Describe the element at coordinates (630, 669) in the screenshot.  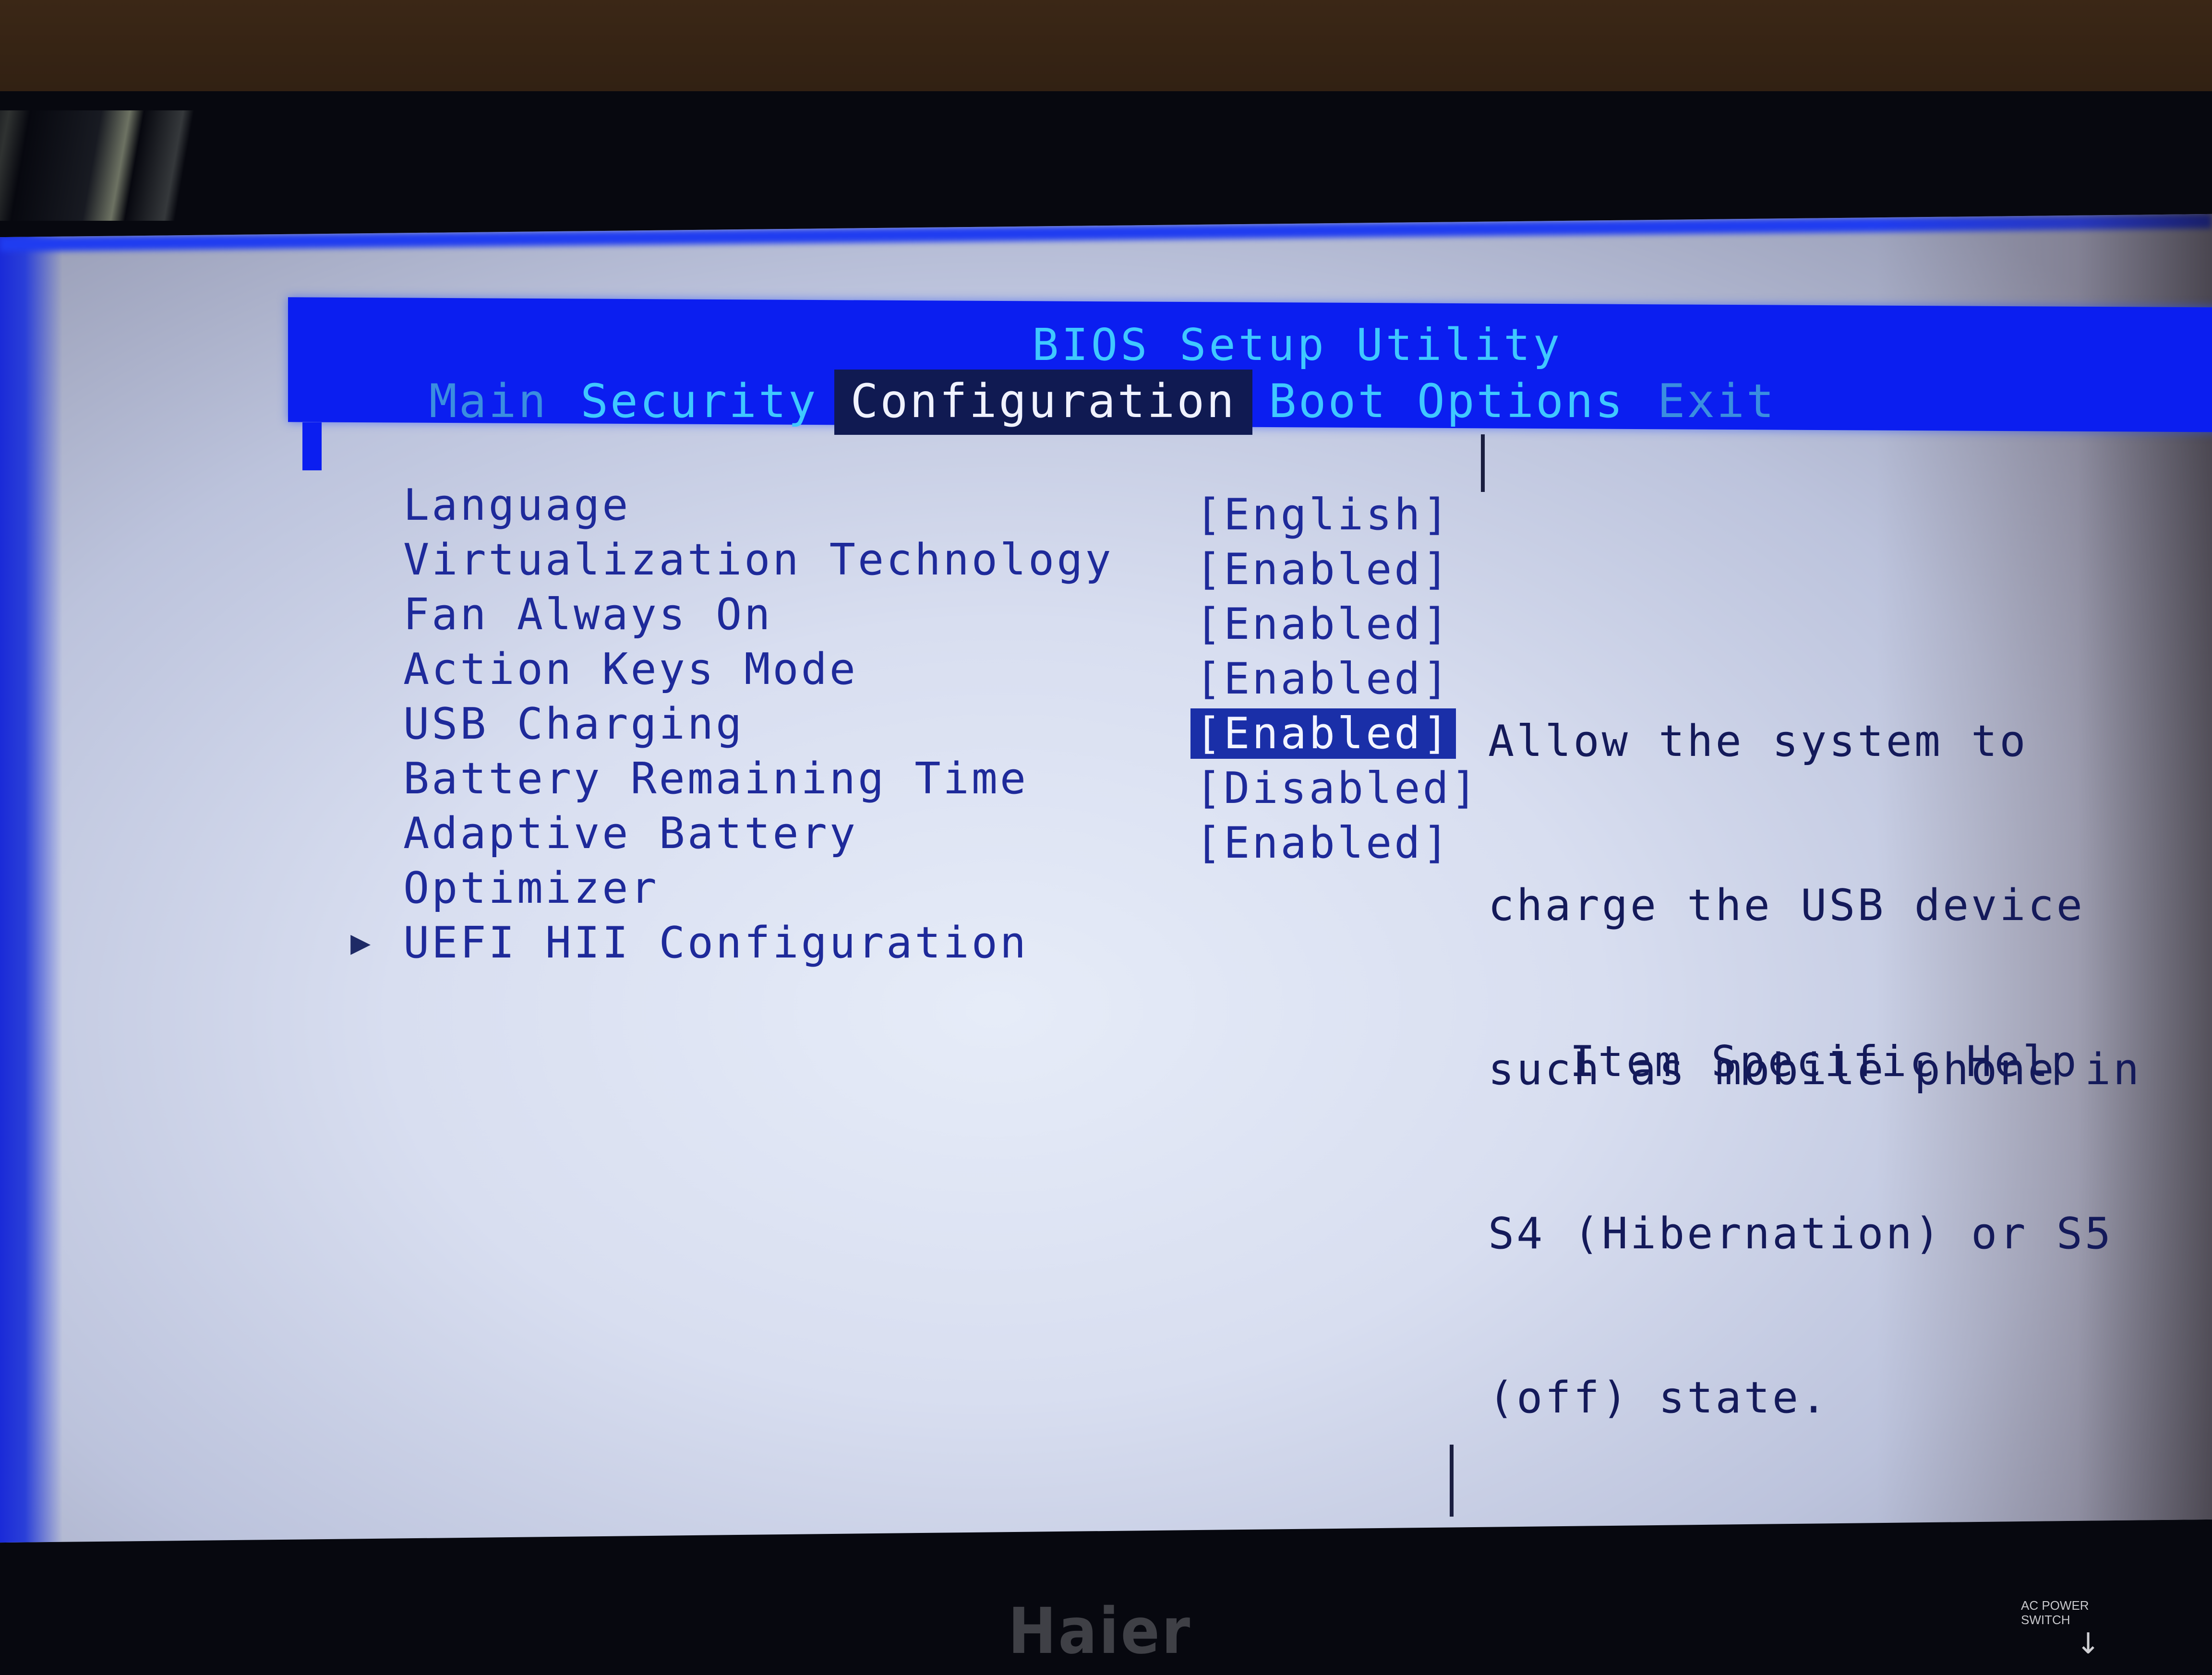
I see `setting-label: Action Keys Mode` at that location.